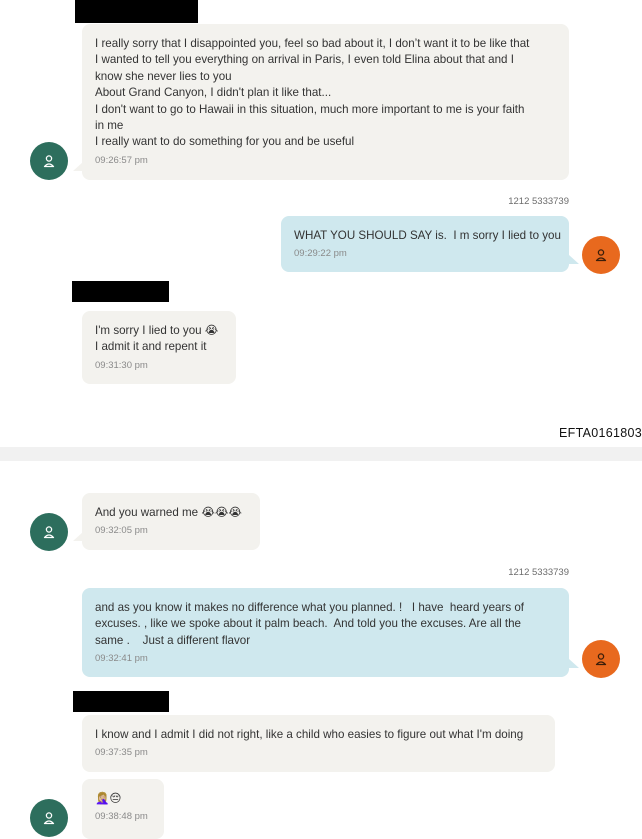  I want to click on message-timestamp: 09:32:05 pm, so click(121, 531).